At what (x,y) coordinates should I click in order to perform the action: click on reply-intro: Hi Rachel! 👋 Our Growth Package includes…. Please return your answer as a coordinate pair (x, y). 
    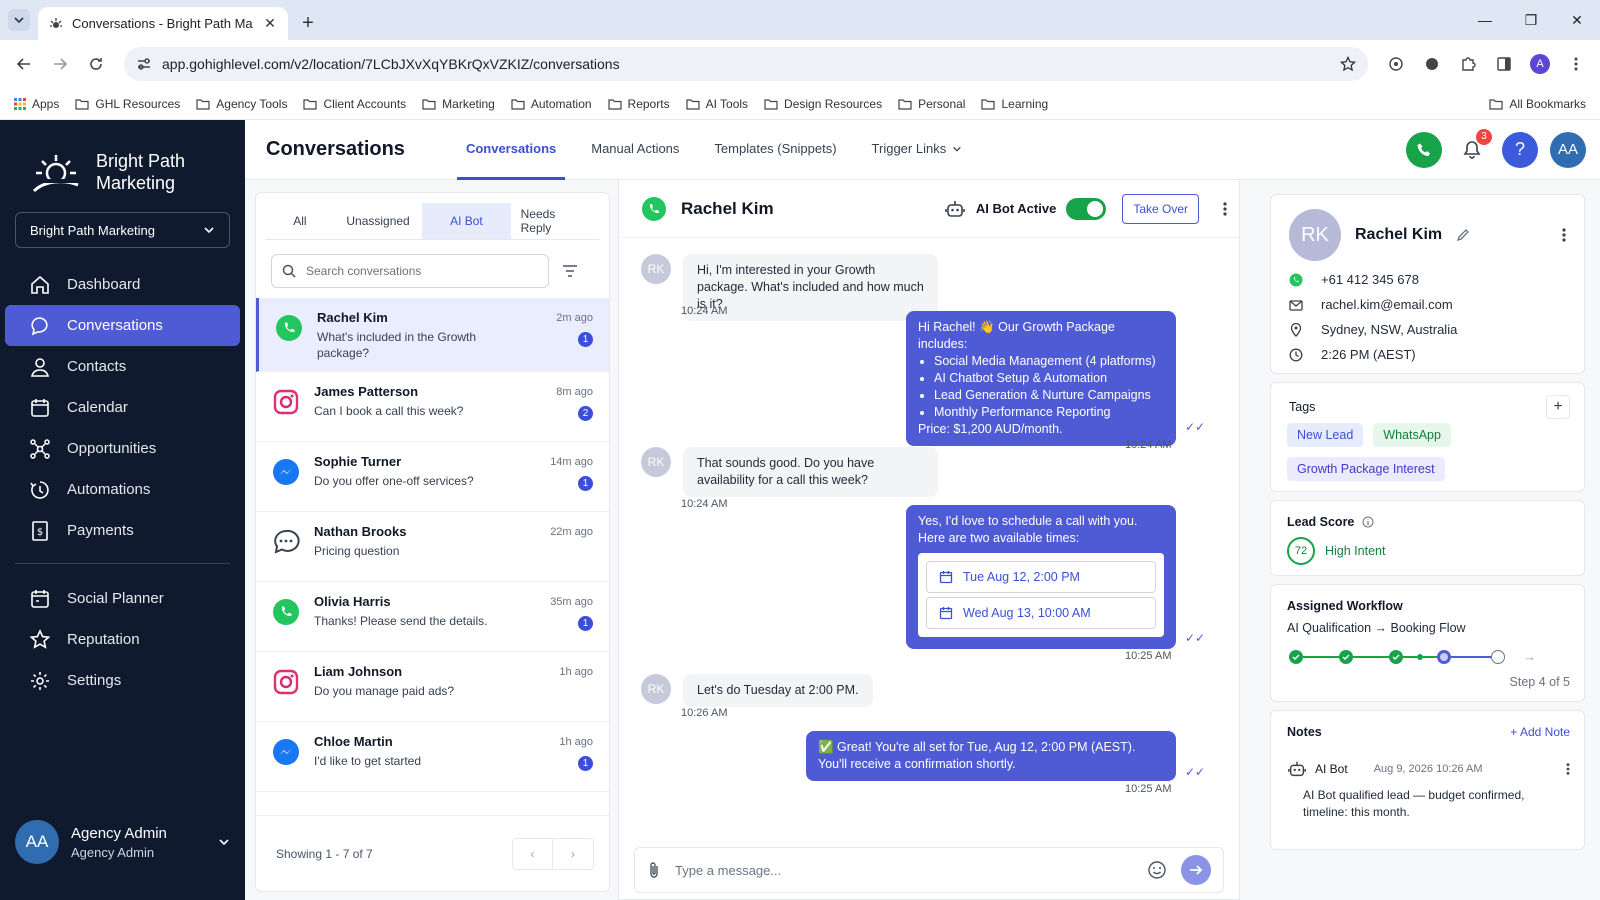
    Looking at the image, I should click on (1016, 335).